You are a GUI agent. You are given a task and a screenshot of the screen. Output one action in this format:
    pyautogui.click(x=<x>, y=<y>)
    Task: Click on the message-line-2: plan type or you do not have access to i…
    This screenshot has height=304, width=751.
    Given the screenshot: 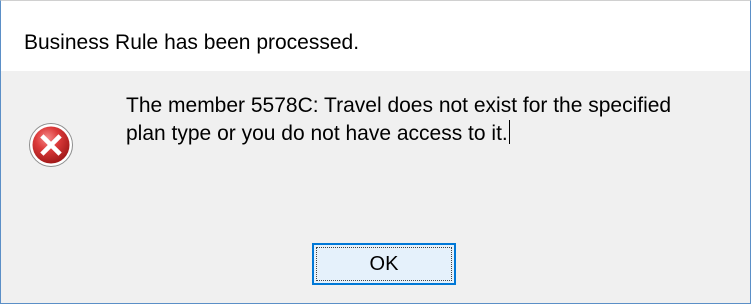 What is the action you would take?
    pyautogui.click(x=317, y=133)
    